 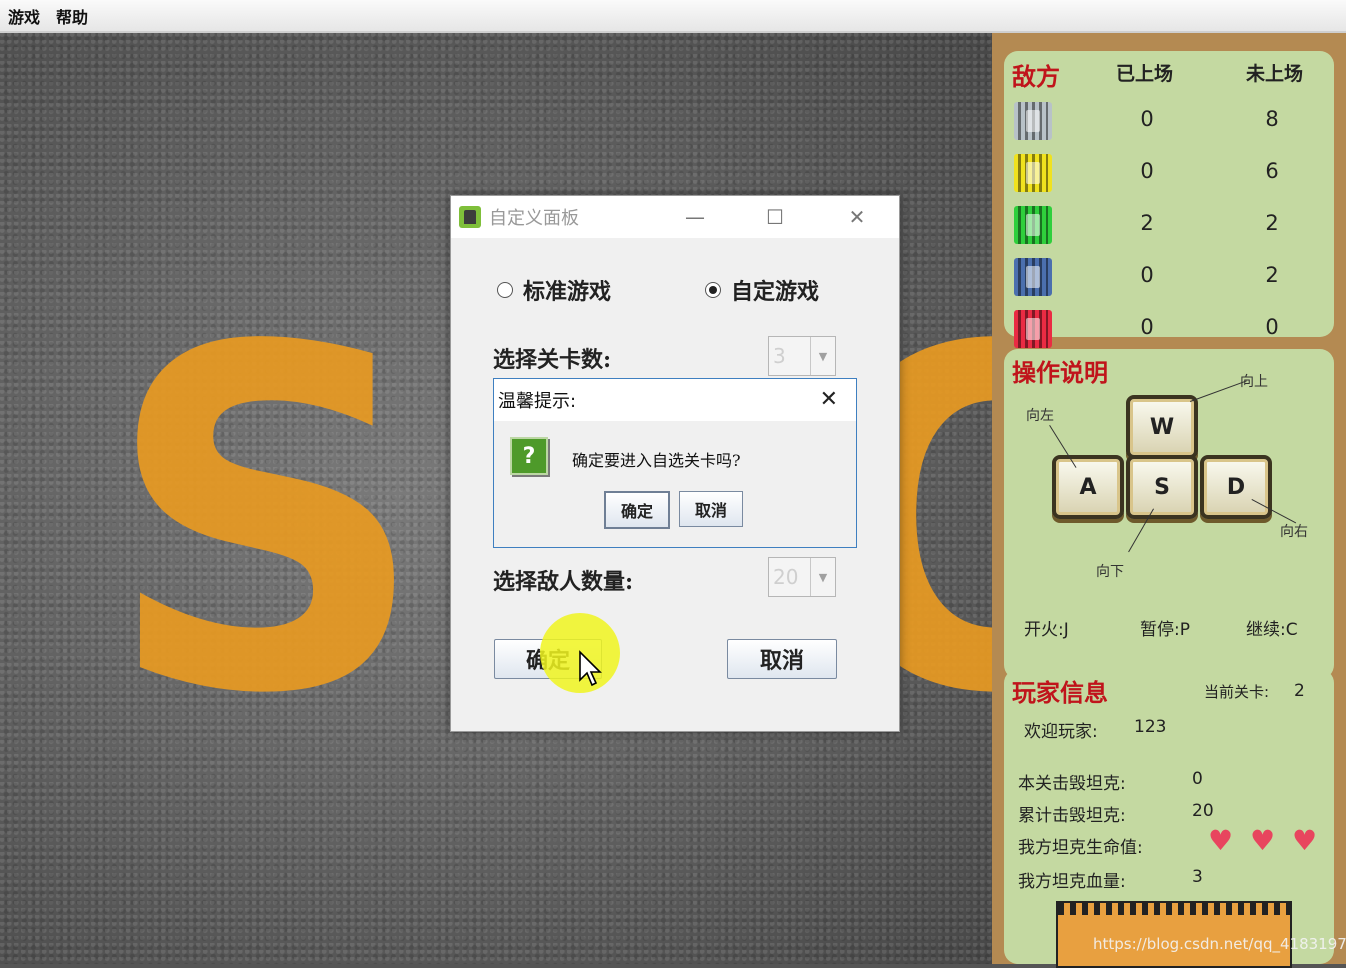 I want to click on label-right: 向右, so click(x=1294, y=532).